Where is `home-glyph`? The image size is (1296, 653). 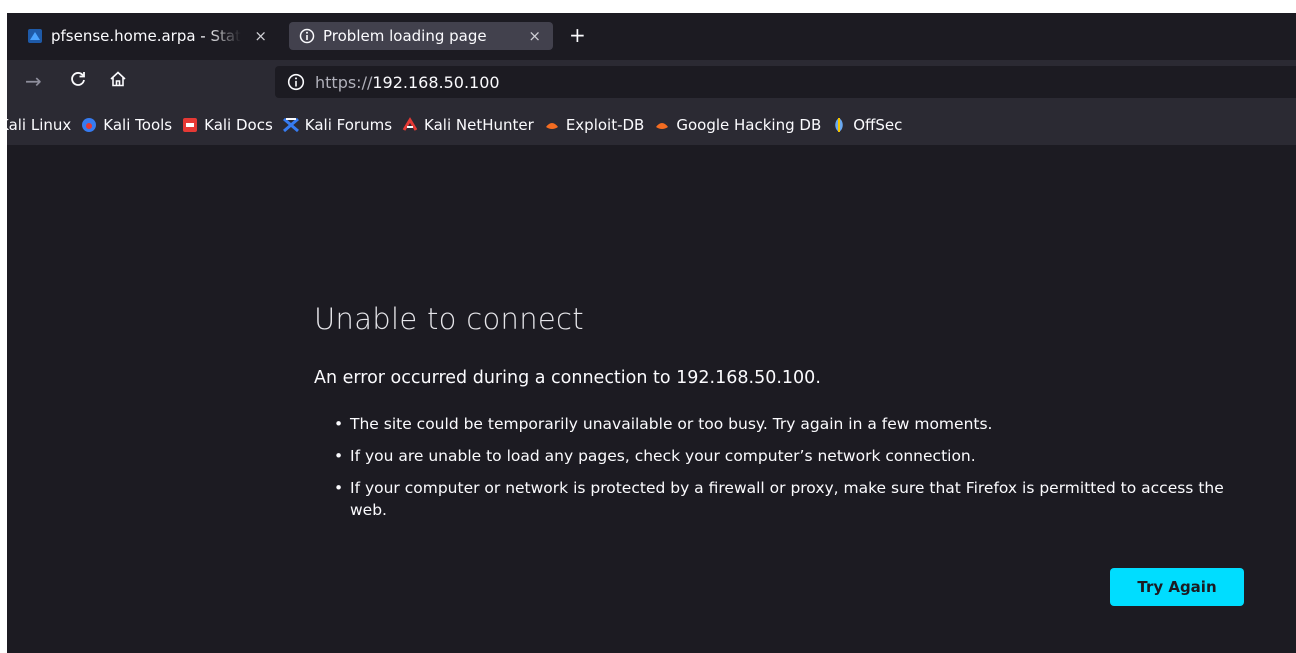 home-glyph is located at coordinates (118, 79).